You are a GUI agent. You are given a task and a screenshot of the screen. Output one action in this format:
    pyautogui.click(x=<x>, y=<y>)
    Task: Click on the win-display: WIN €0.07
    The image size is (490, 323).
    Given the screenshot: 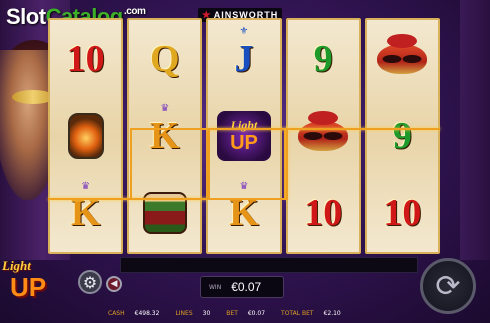 What is the action you would take?
    pyautogui.click(x=242, y=287)
    